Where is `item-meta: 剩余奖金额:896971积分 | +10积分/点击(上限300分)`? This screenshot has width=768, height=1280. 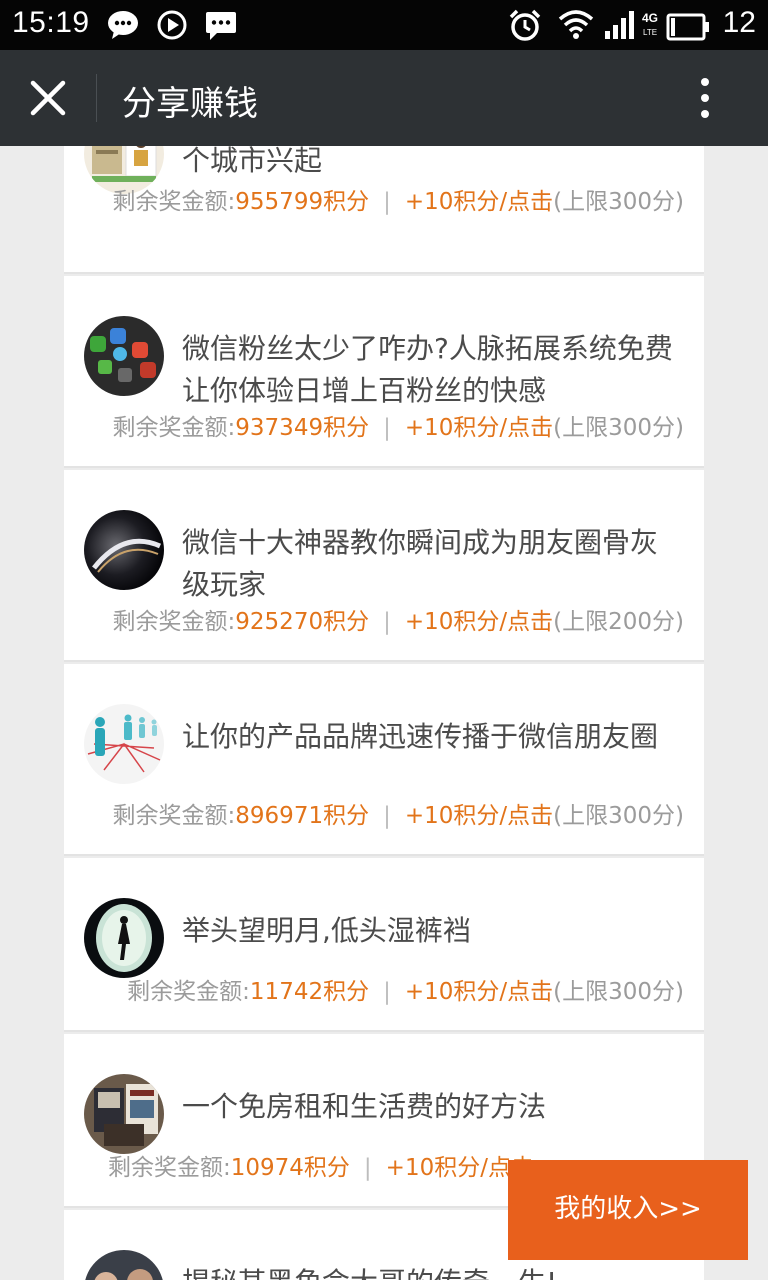 item-meta: 剩余奖金额:896971积分 | +10积分/点击(上限300分) is located at coordinates (398, 813).